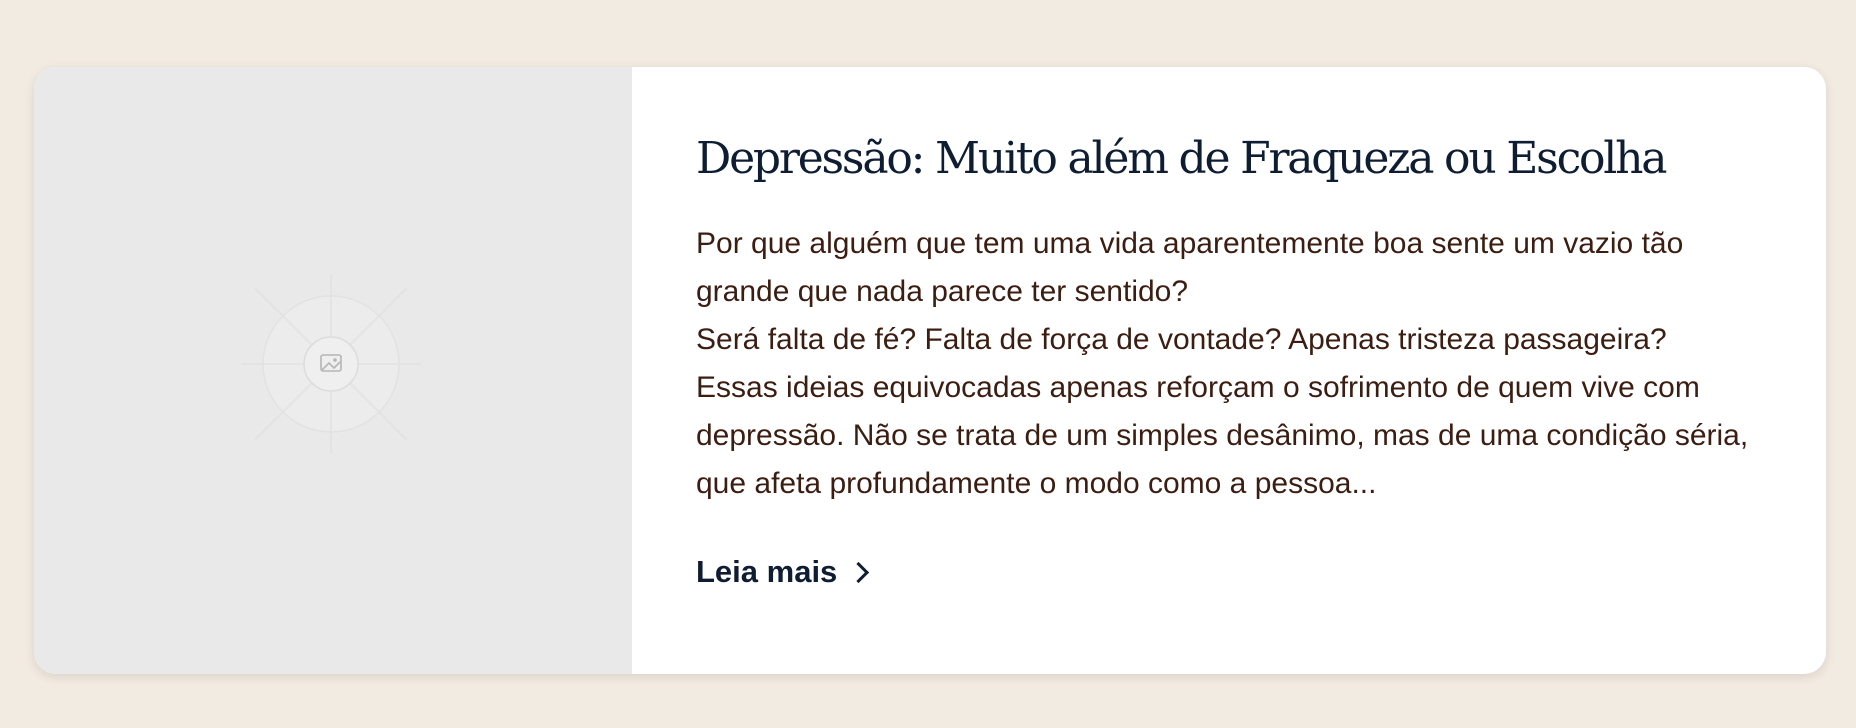 Image resolution: width=1856 pixels, height=728 pixels. I want to click on chevron-right-icon, so click(859, 573).